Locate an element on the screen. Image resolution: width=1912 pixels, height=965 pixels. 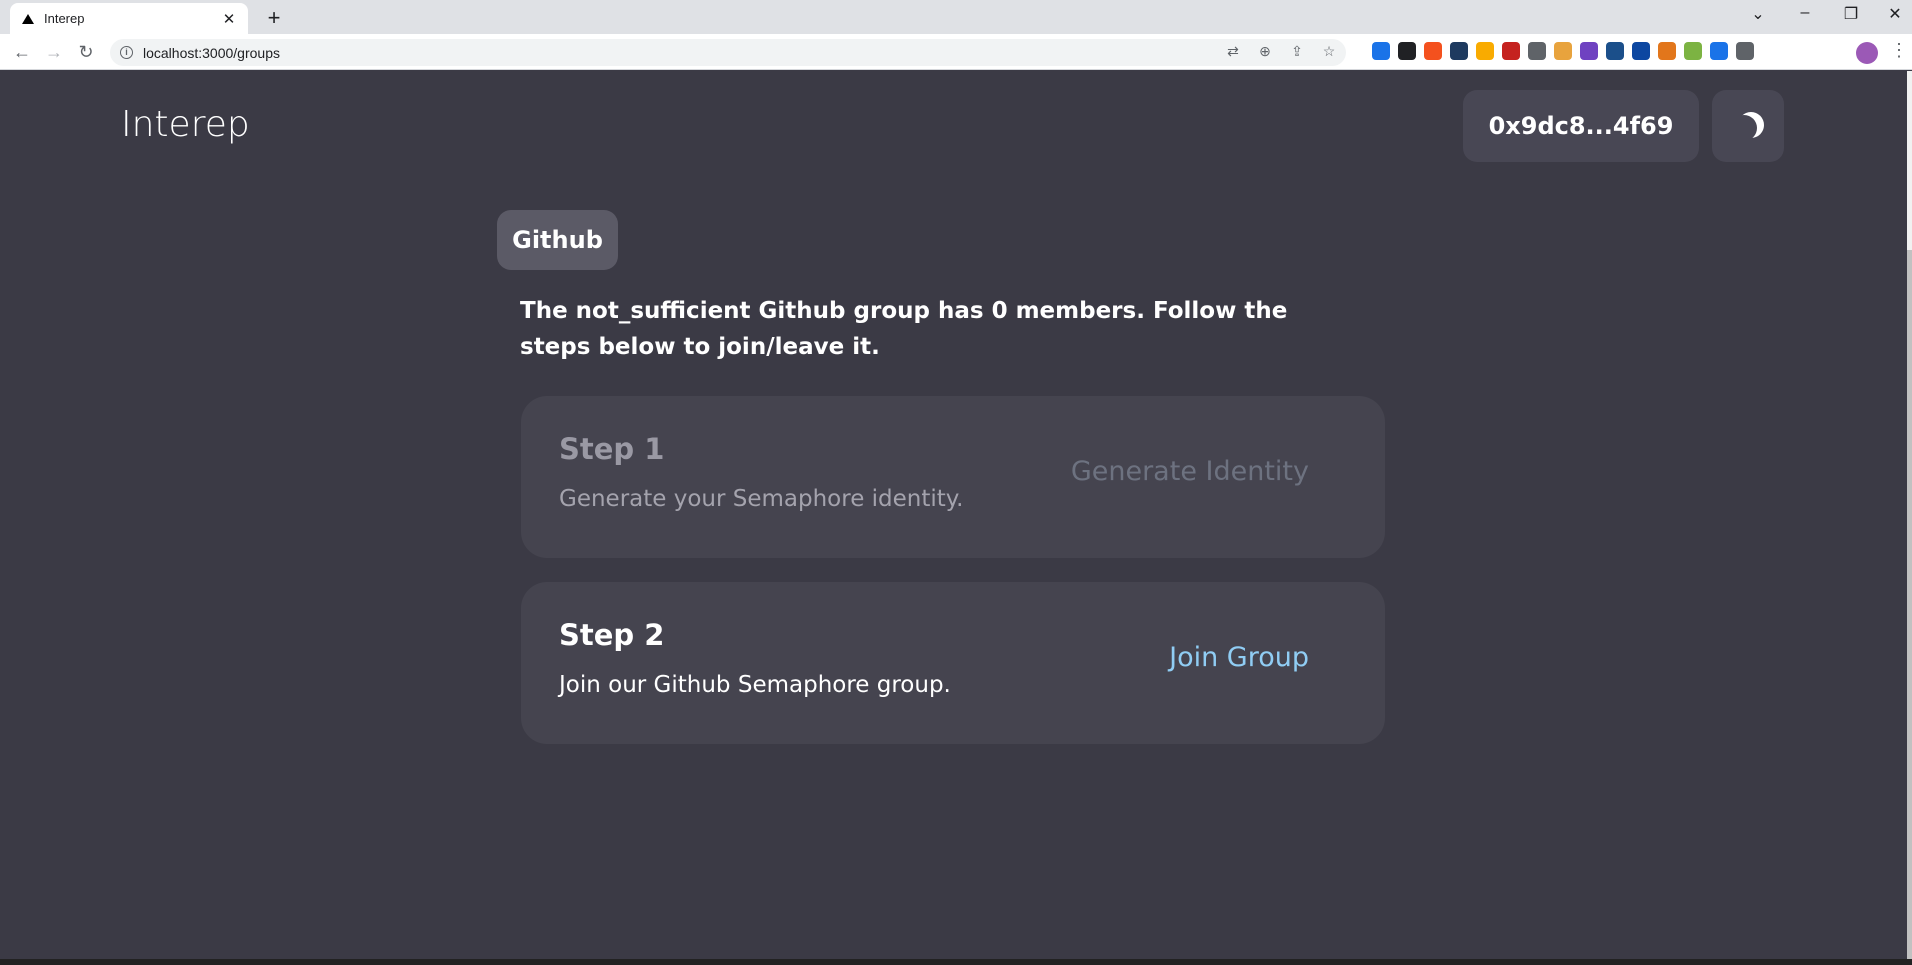
browser-tab: Interep ✕ is located at coordinates (129, 18).